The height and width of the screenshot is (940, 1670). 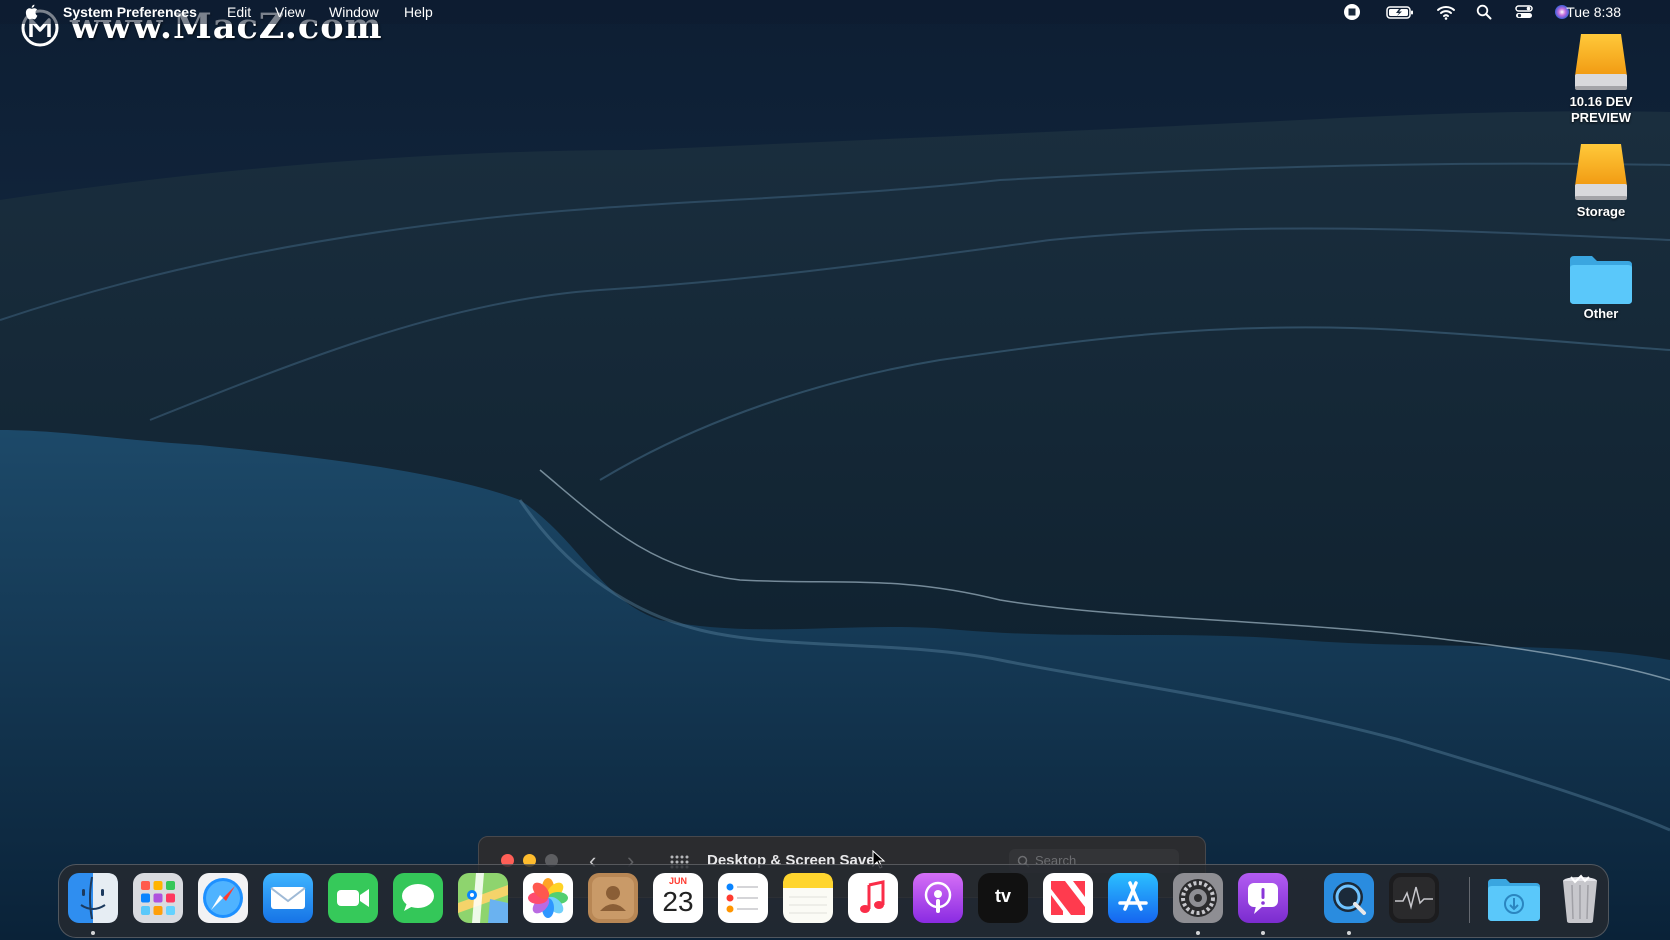 I want to click on tv-logo-text: tv, so click(x=1002, y=896).